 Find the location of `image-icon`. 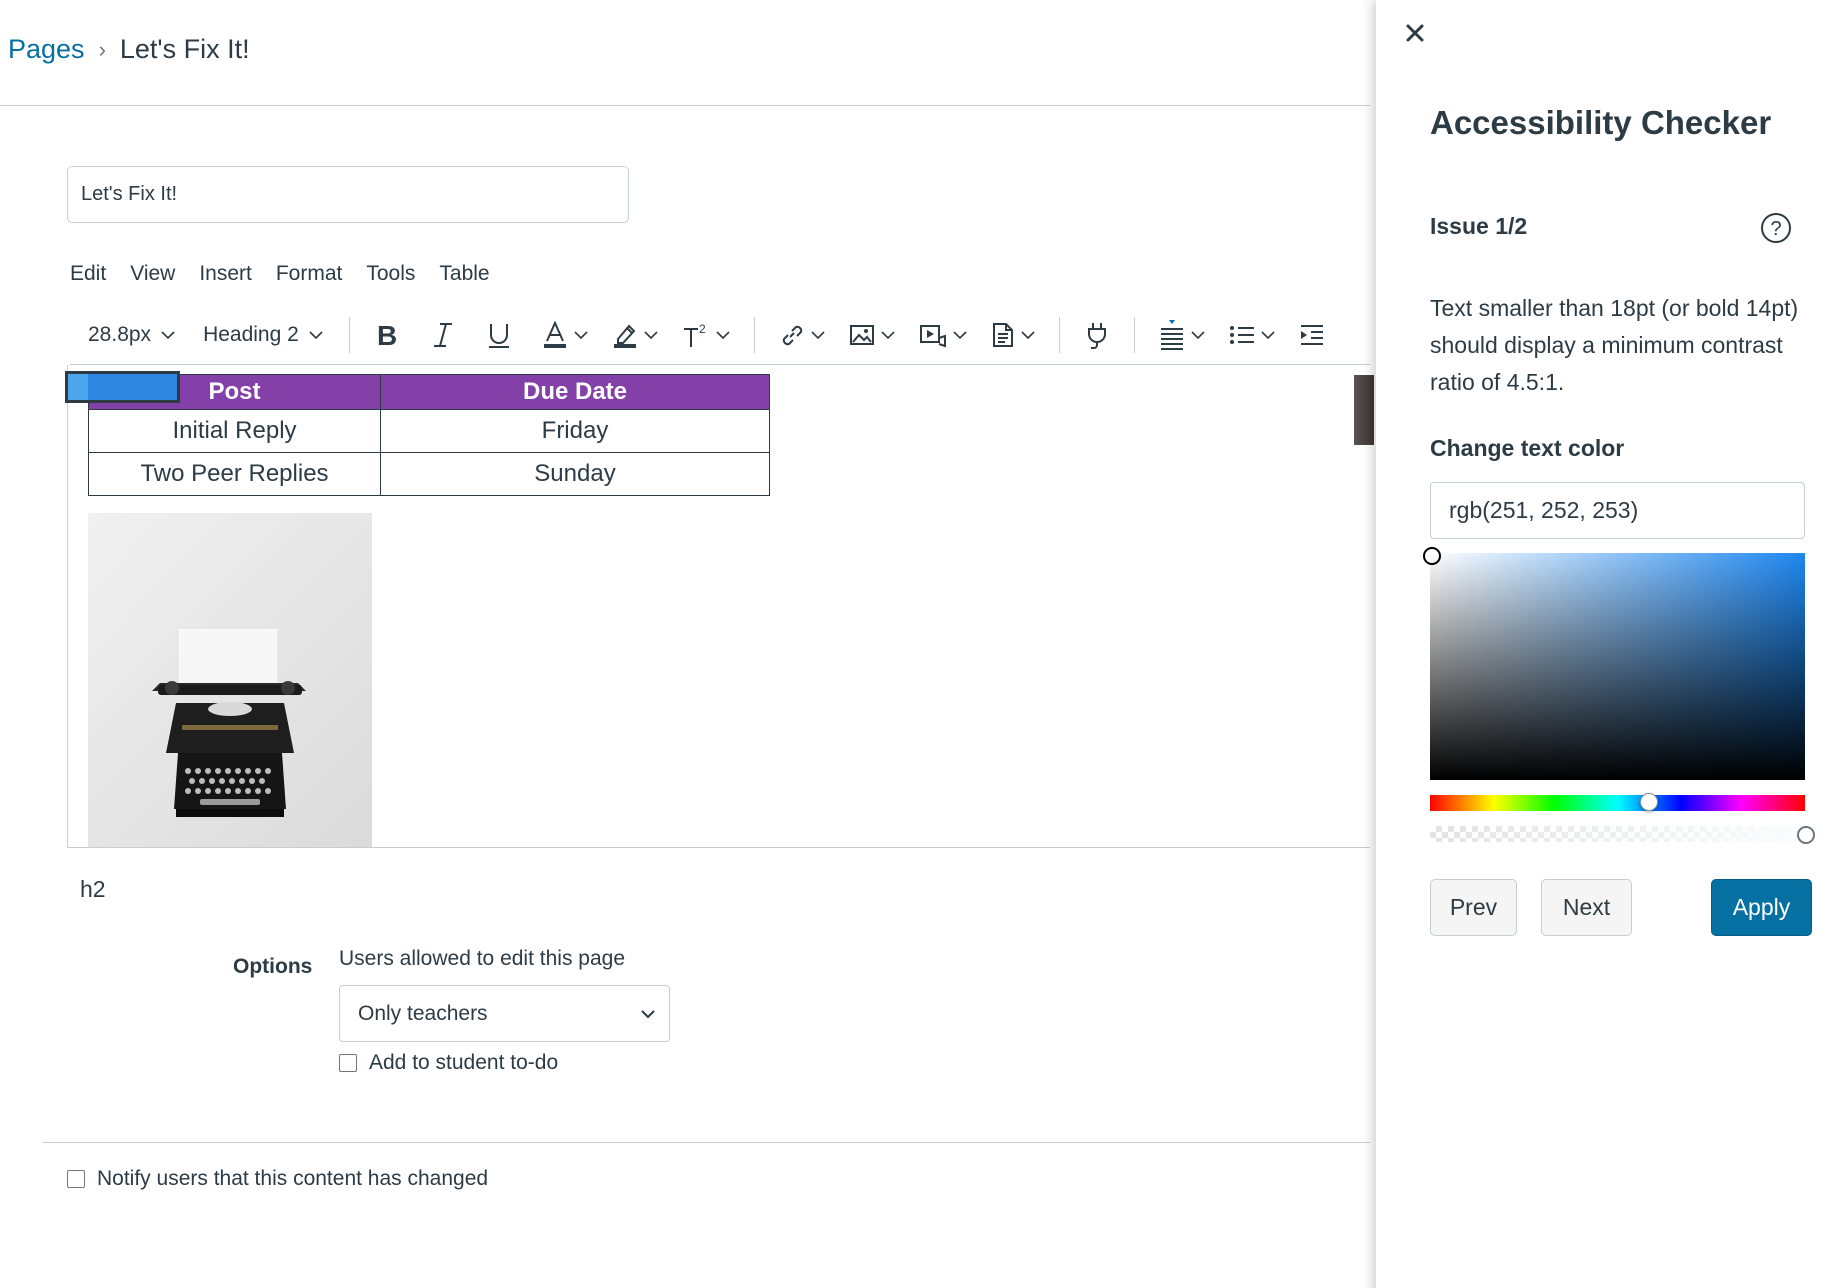

image-icon is located at coordinates (861, 334).